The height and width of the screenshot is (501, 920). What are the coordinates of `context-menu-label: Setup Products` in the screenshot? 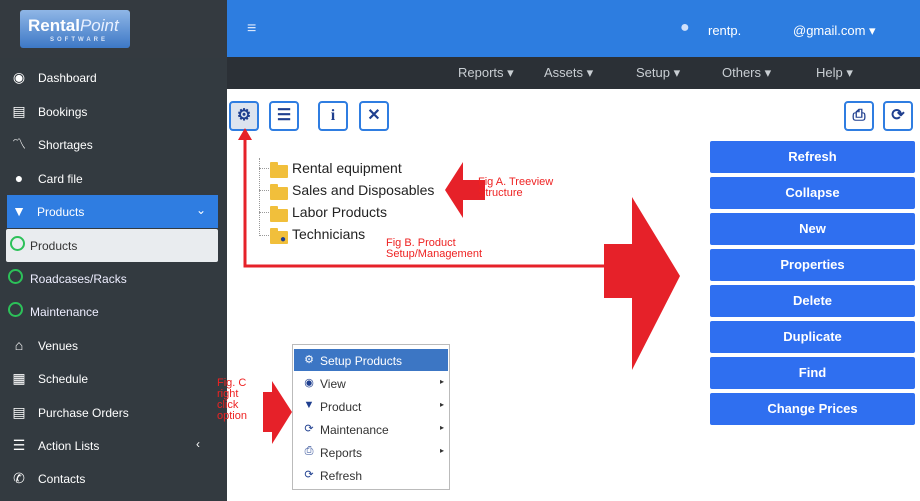 It's located at (361, 361).